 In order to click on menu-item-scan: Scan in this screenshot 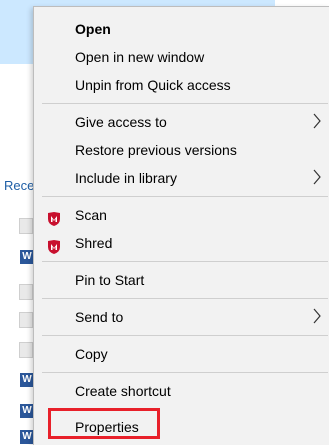, I will do `click(181, 215)`.